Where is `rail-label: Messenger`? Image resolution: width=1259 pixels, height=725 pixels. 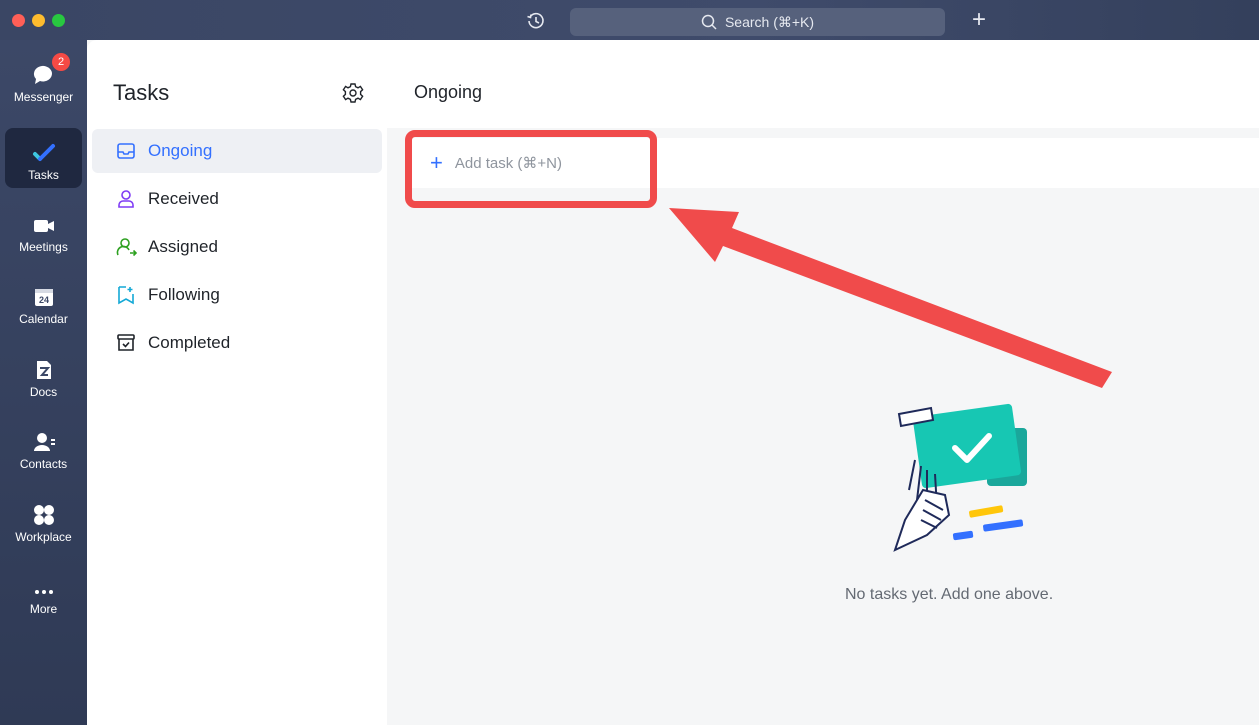
rail-label: Messenger is located at coordinates (43, 97).